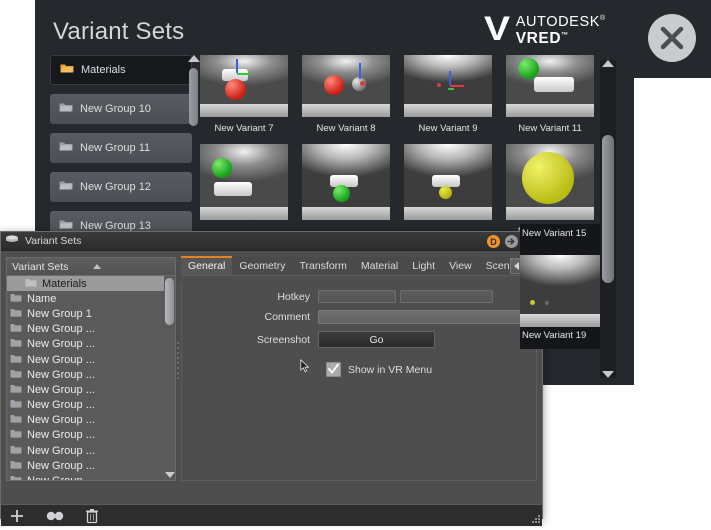  What do you see at coordinates (460, 265) in the screenshot?
I see `tab-view: View` at bounding box center [460, 265].